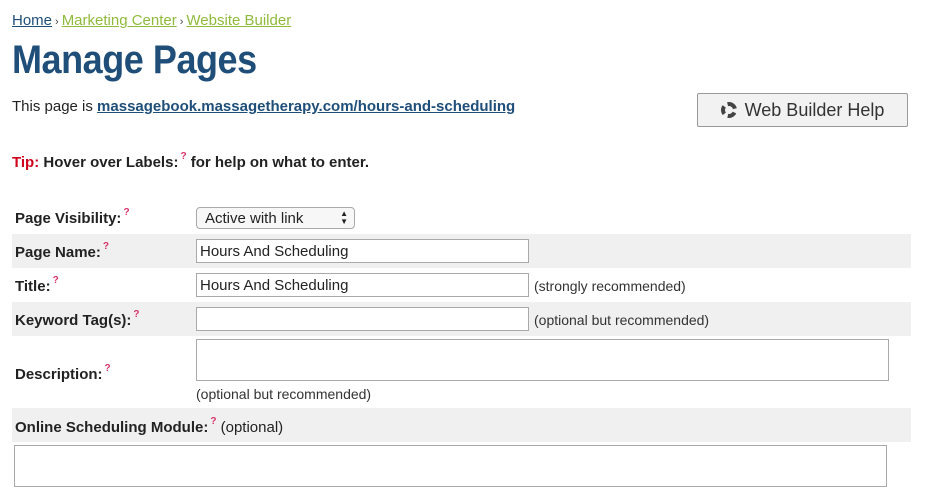 The image size is (931, 492). I want to click on breadcrumb: Home › Marketing Center › Website Builder, so click(151, 20).